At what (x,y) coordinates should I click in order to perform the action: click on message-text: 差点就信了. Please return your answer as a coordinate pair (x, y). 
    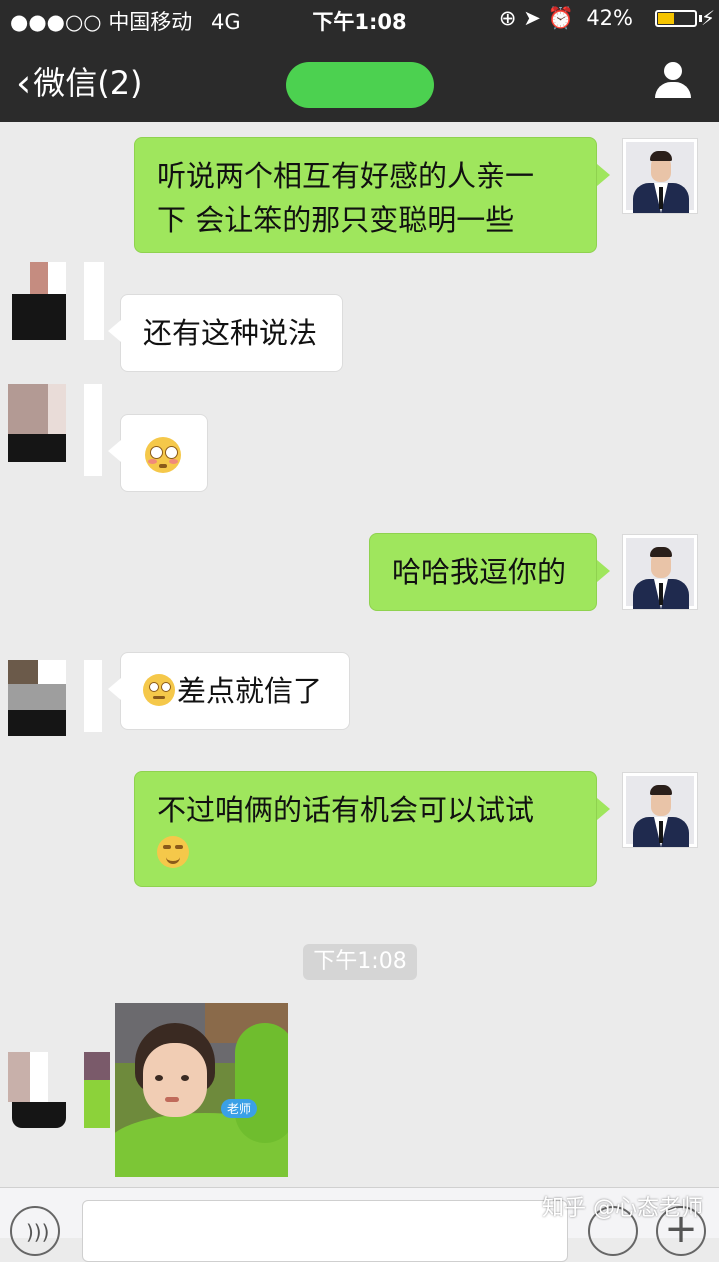
    Looking at the image, I should click on (250, 691).